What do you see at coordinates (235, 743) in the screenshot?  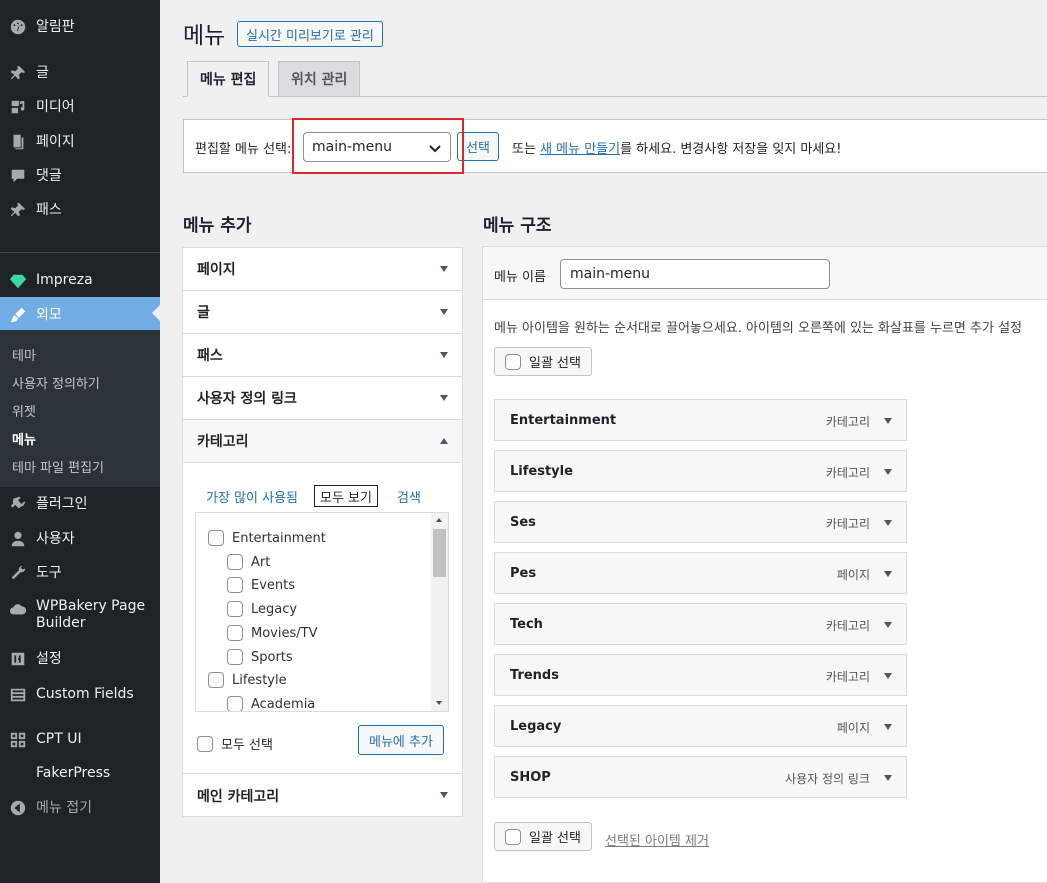 I see `select-all-categories: 모두 선택` at bounding box center [235, 743].